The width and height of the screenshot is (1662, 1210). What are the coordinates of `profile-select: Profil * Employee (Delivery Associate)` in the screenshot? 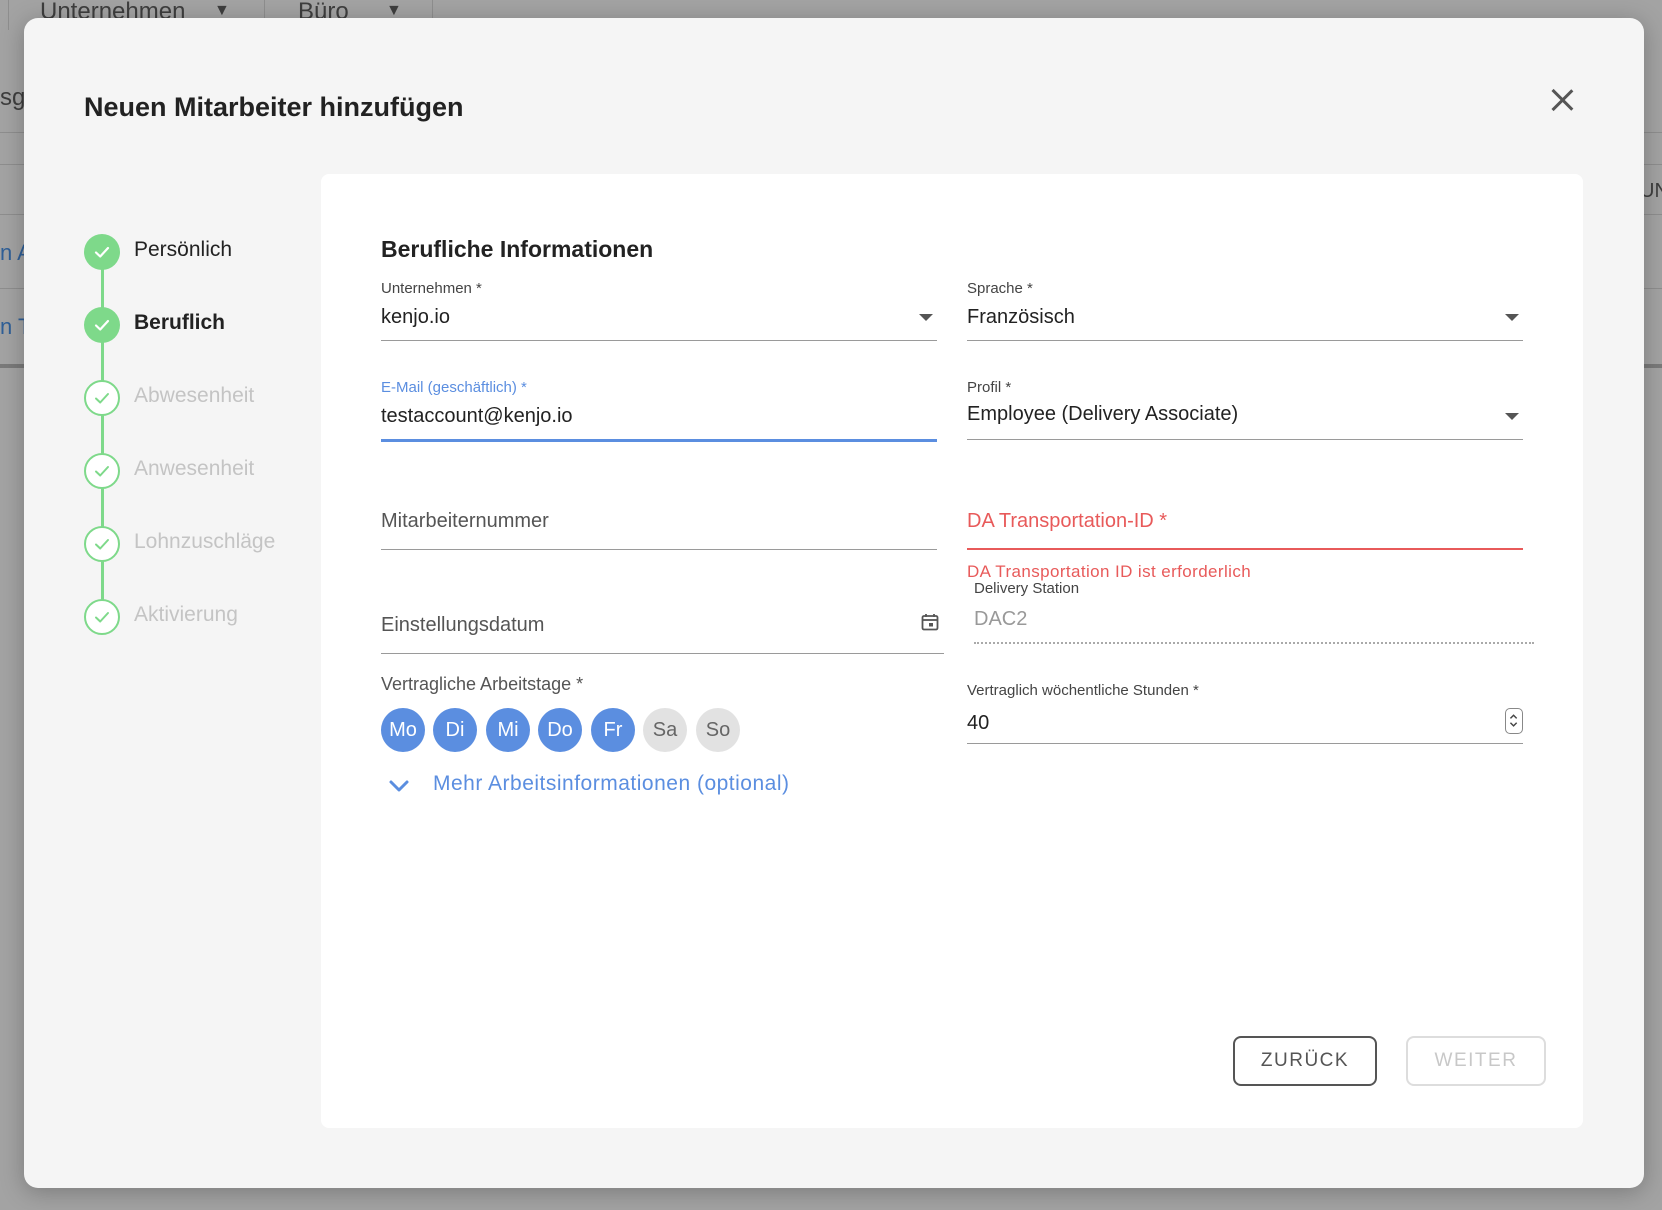 It's located at (1245, 409).